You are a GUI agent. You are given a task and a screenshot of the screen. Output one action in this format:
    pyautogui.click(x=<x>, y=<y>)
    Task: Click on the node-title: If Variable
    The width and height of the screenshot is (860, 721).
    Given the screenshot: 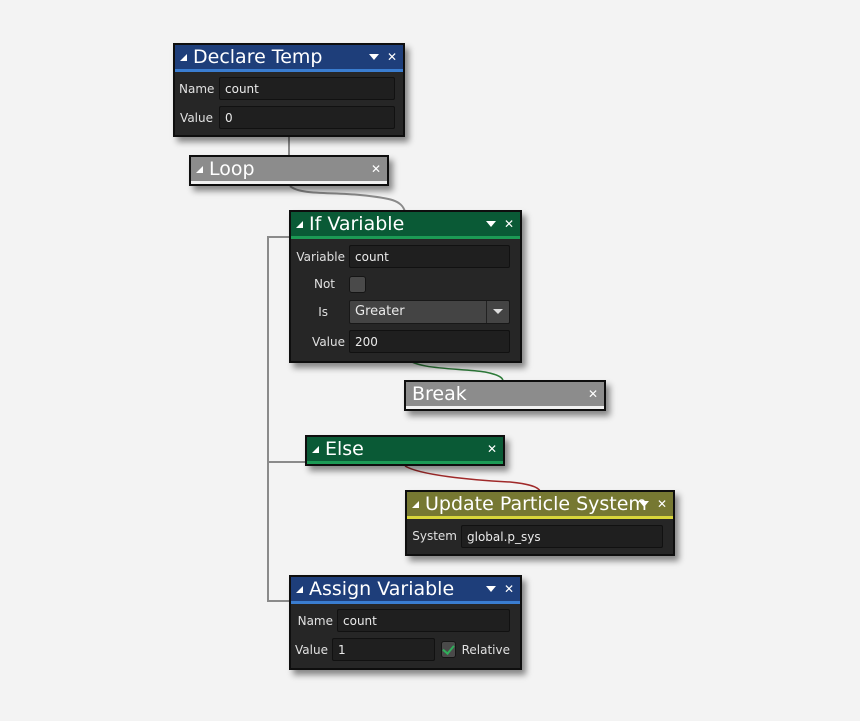 What is the action you would take?
    pyautogui.click(x=357, y=224)
    